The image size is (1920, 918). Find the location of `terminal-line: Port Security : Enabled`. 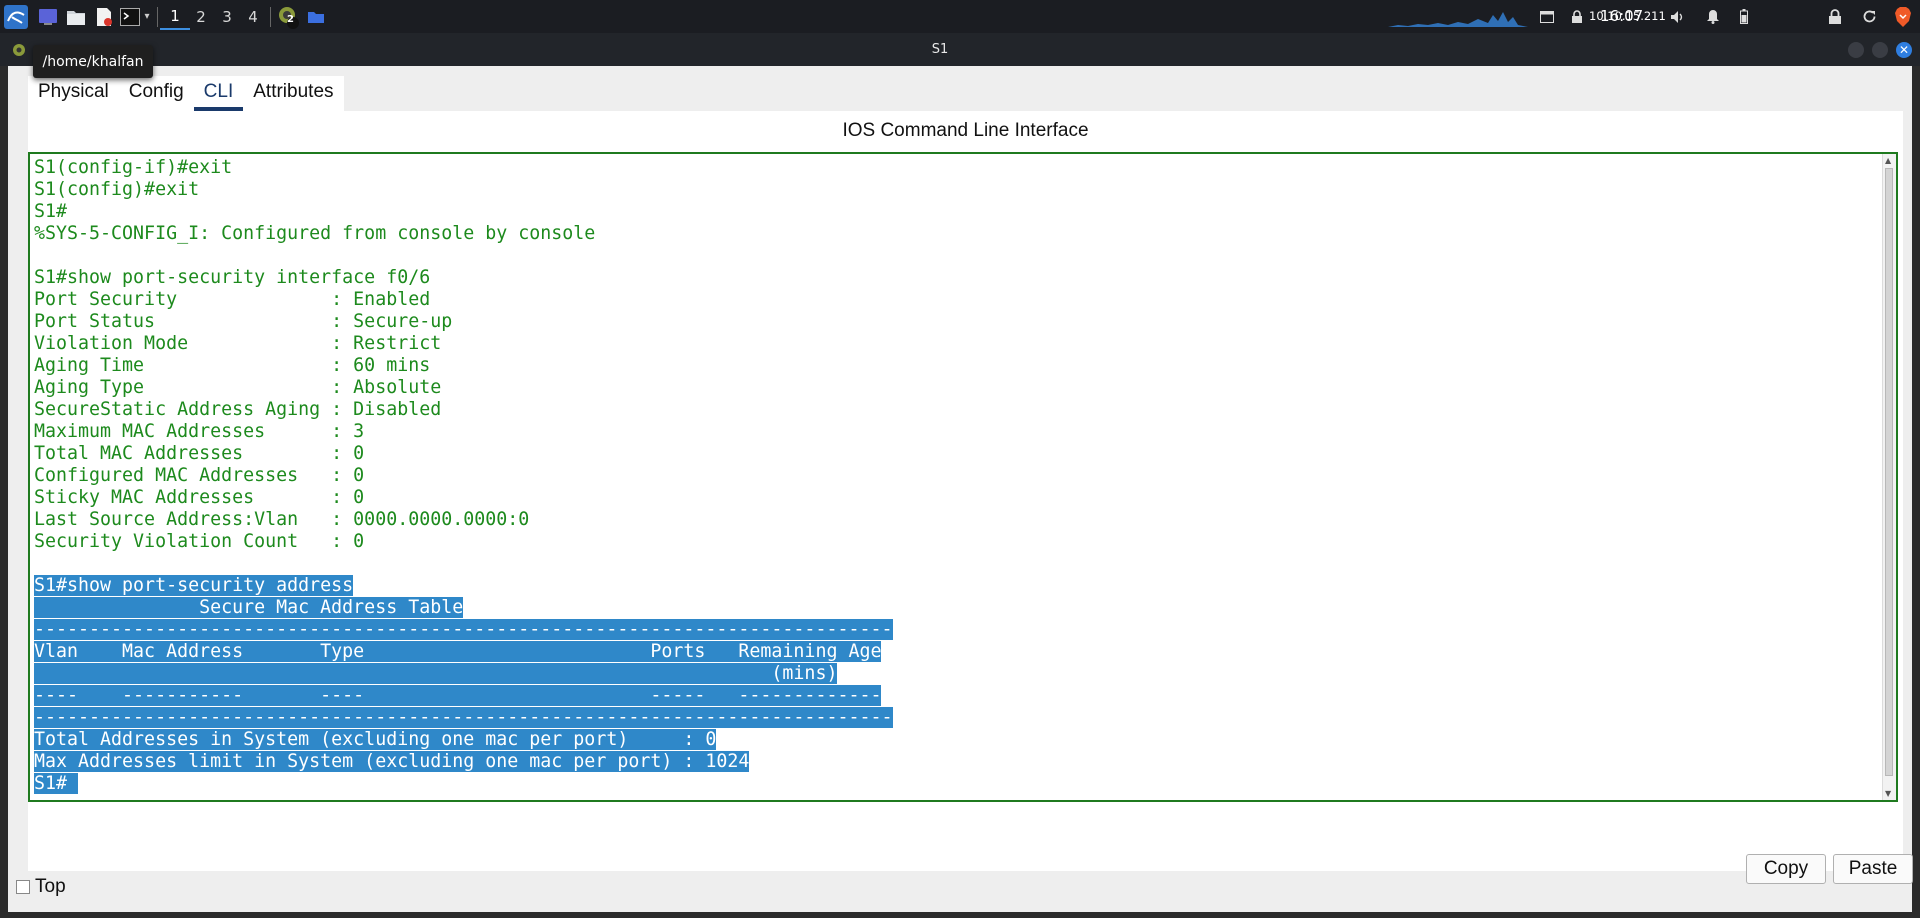

terminal-line: Port Security : Enabled is located at coordinates (463, 300).